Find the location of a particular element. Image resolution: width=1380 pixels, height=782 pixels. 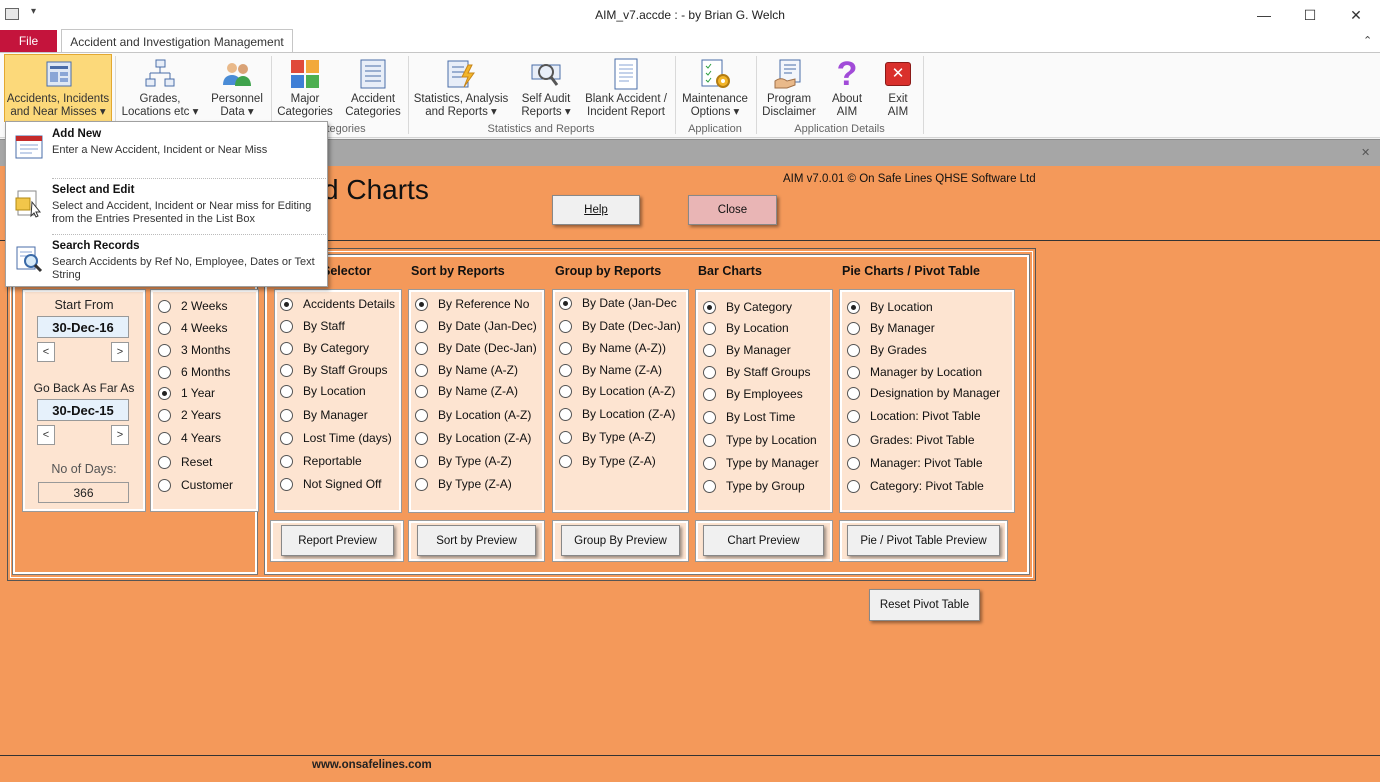

pie-option: Category: Pivot Table is located at coordinates (915, 486).